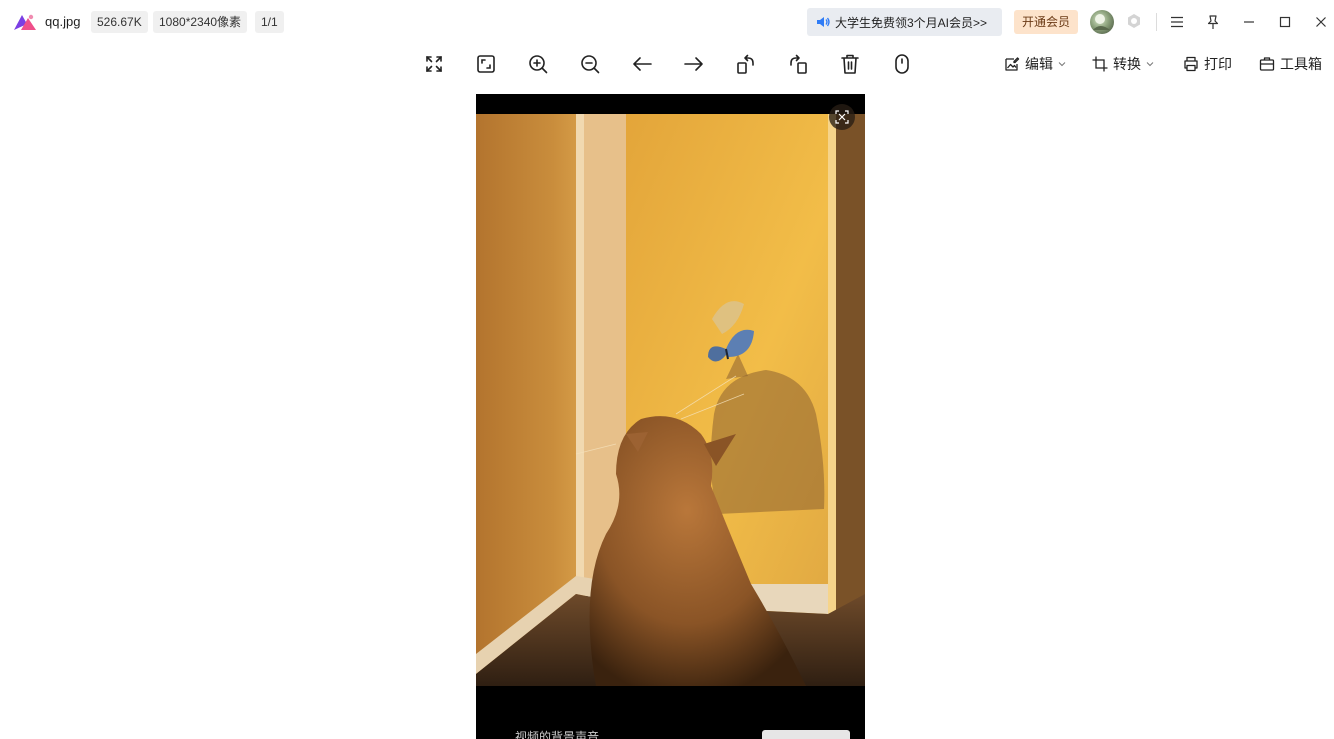 The height and width of the screenshot is (739, 1334). What do you see at coordinates (25, 22) in the screenshot?
I see `app-logo-icon` at bounding box center [25, 22].